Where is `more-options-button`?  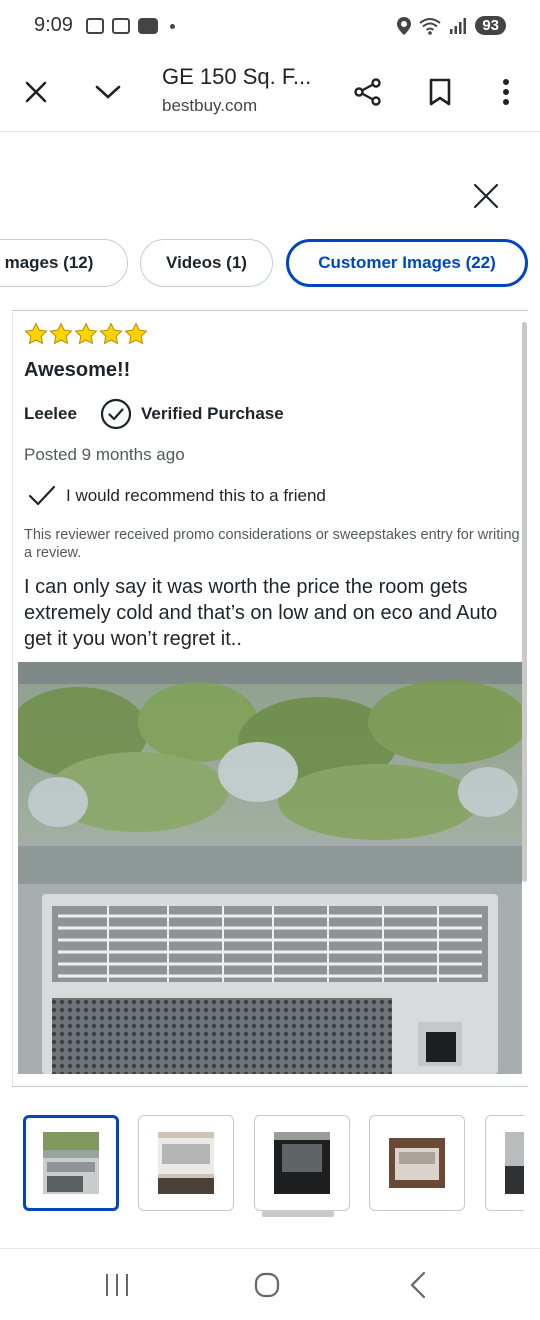
more-options-button is located at coordinates (506, 92).